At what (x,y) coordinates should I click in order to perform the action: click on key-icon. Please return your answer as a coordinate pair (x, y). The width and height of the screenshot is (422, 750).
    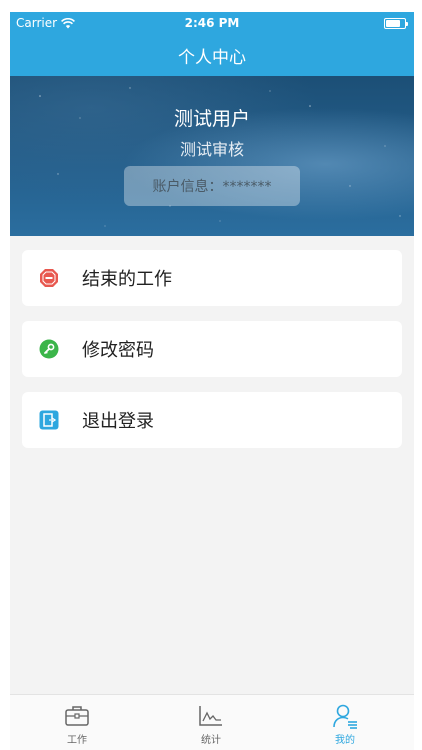
    Looking at the image, I should click on (49, 349).